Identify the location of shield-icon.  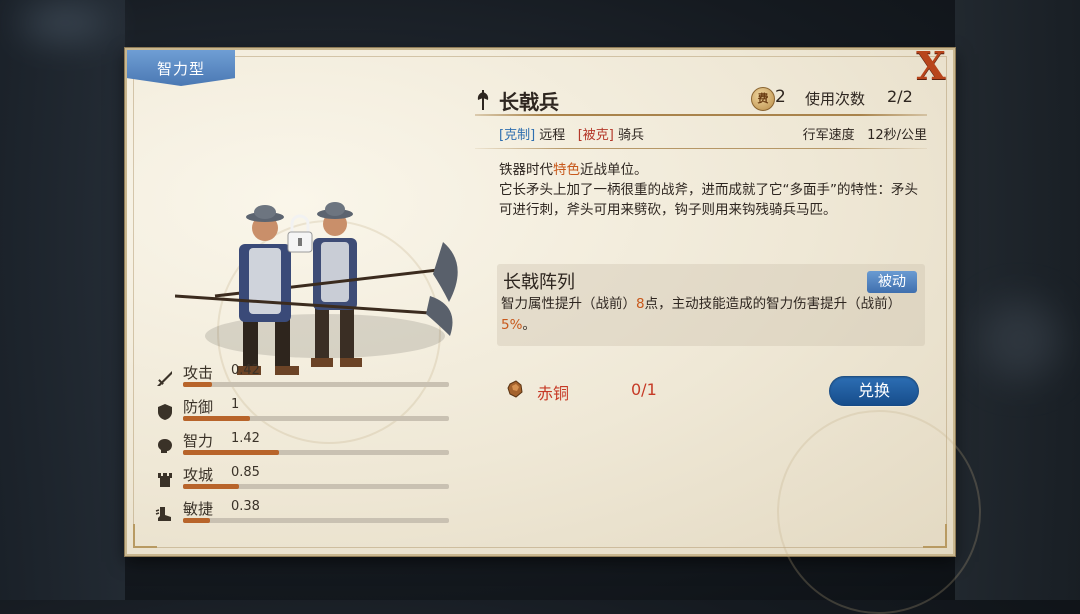
(165, 412).